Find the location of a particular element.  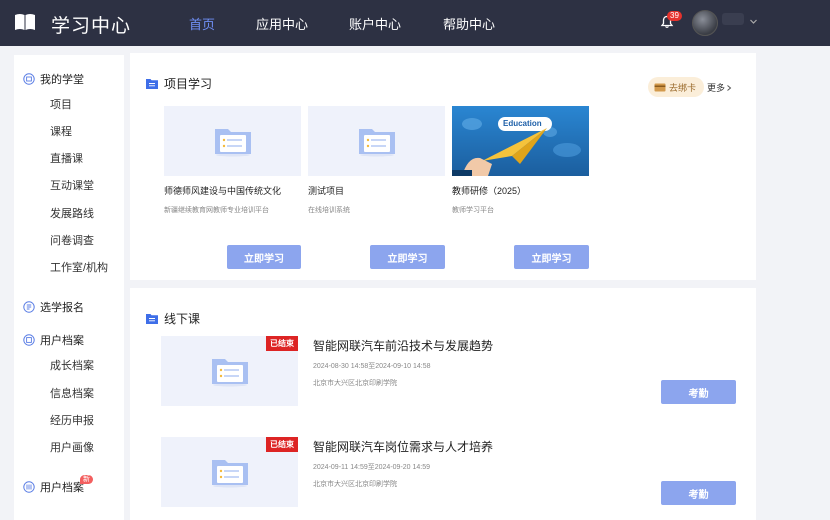

nav-home: 首页 is located at coordinates (202, 23).